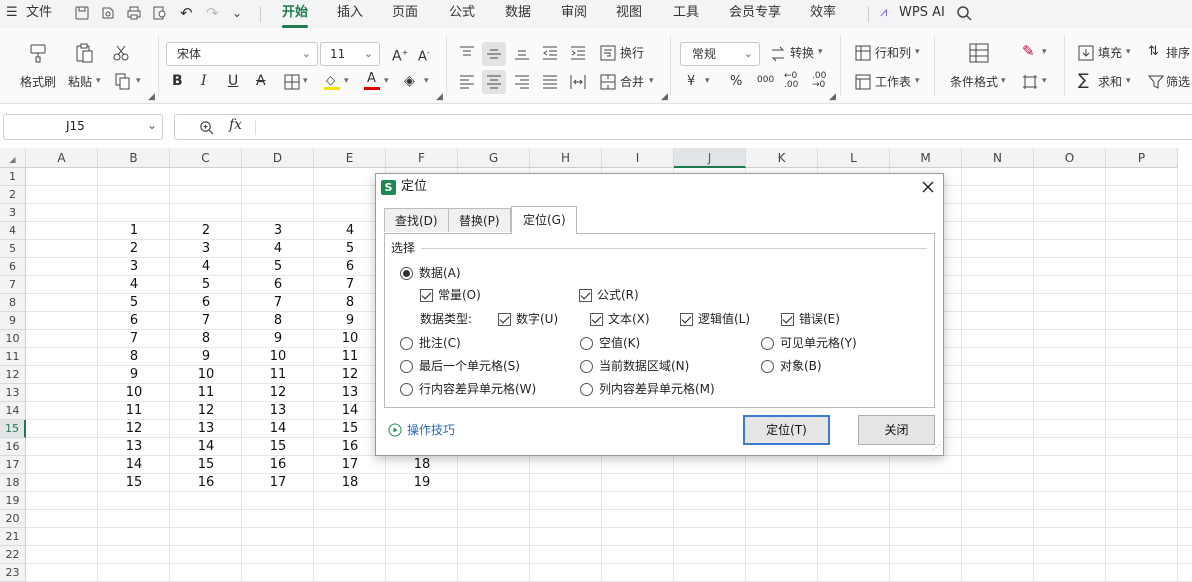  I want to click on tab-member: 会员专享, so click(755, 13).